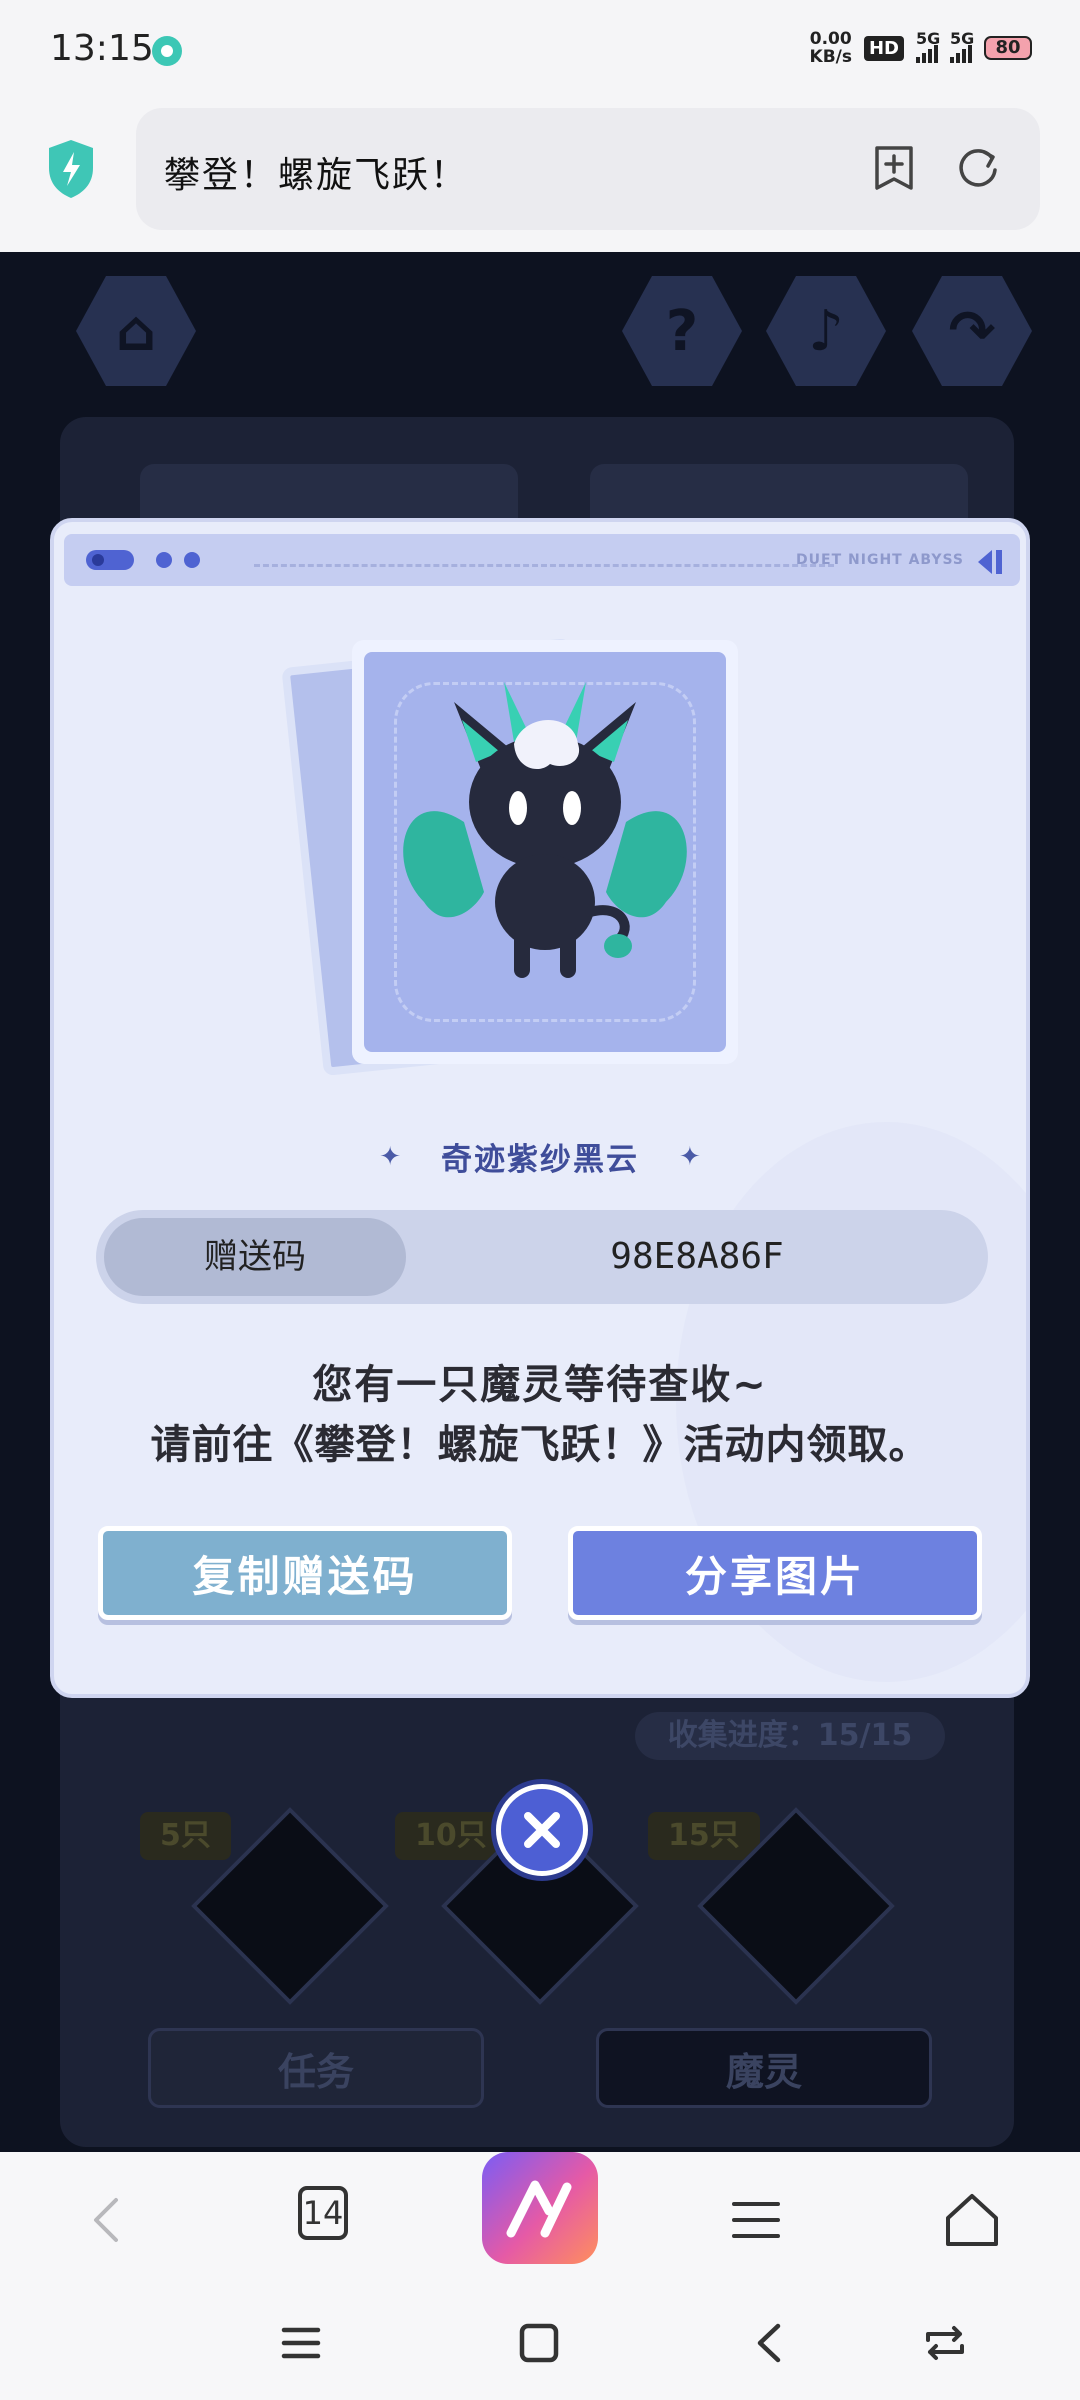 Image resolution: width=1080 pixels, height=2400 pixels. What do you see at coordinates (682, 331) in the screenshot?
I see `help-icon: ?` at bounding box center [682, 331].